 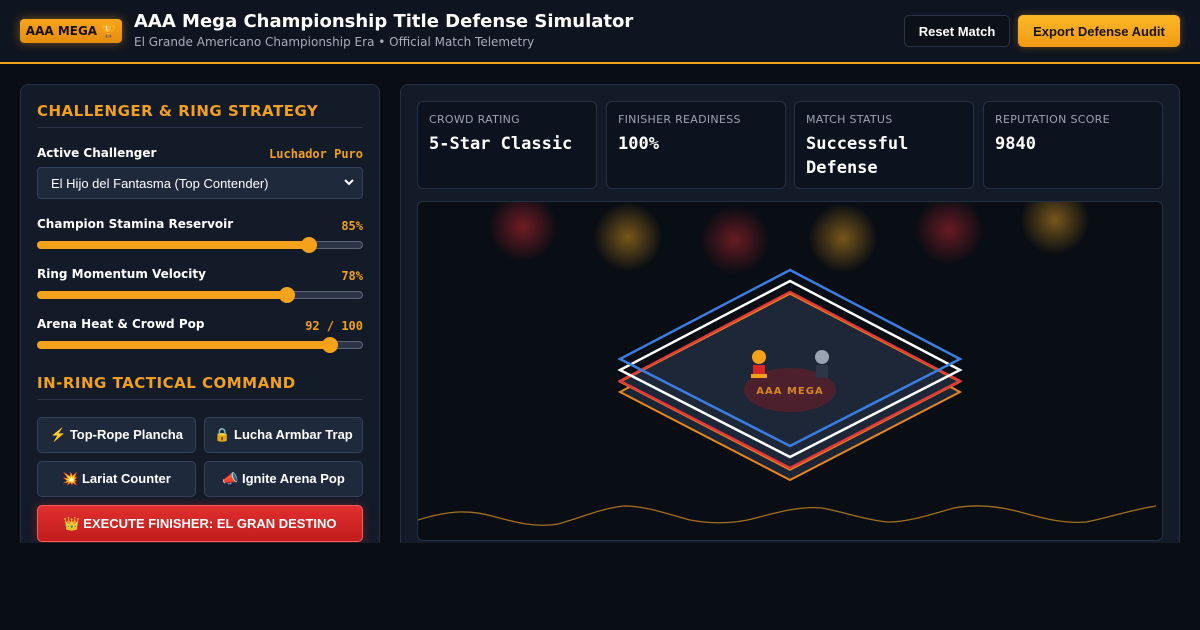 I want to click on stamina-slider, so click(x=200, y=245).